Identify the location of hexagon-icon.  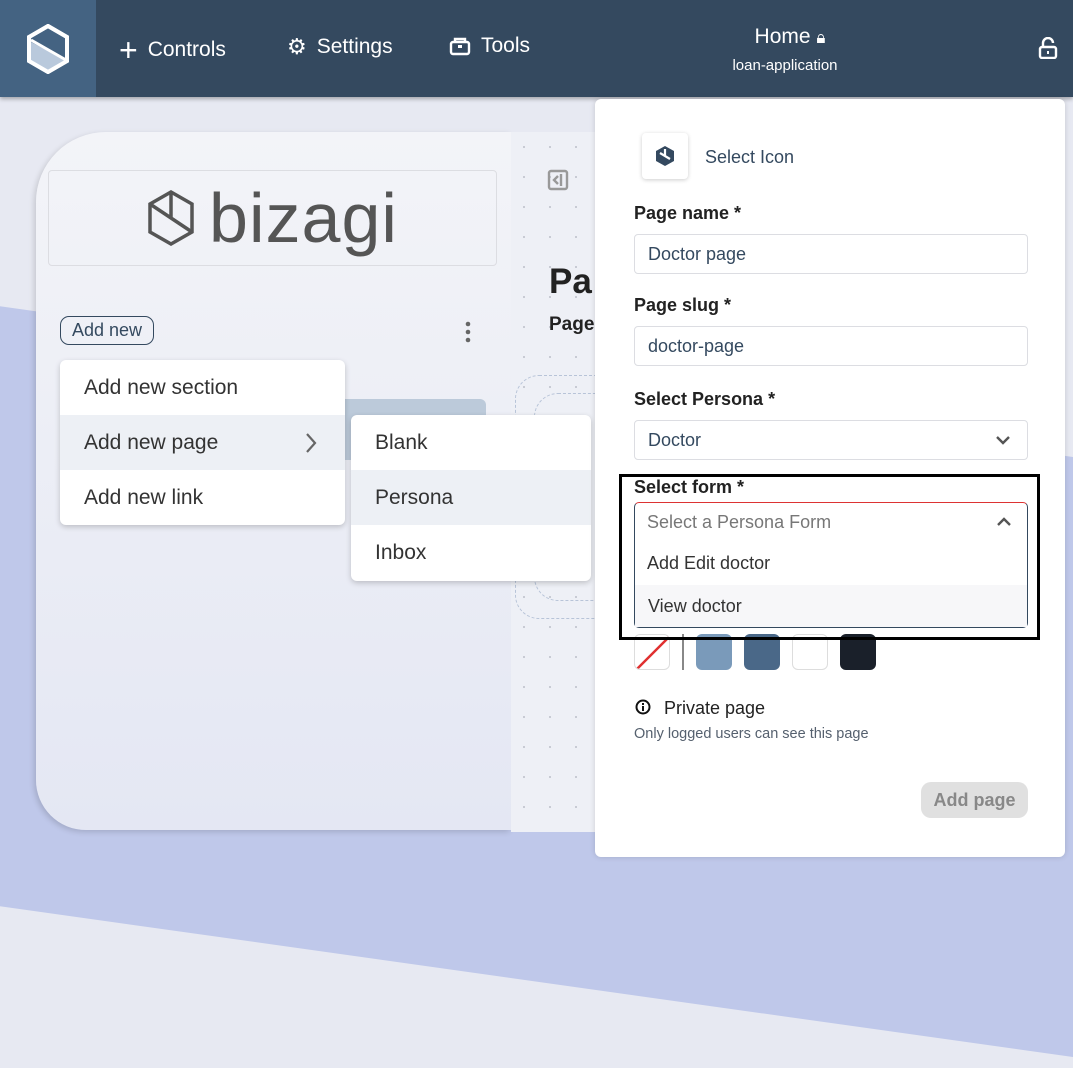
(665, 156).